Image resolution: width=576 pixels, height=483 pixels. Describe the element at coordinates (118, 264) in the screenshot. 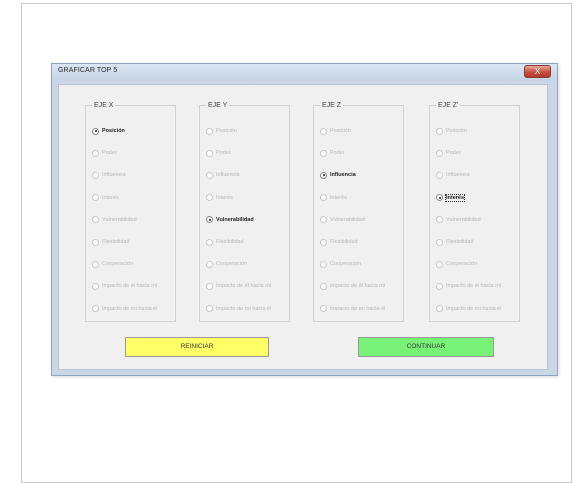

I see `radio-option-label: Cooperación` at that location.